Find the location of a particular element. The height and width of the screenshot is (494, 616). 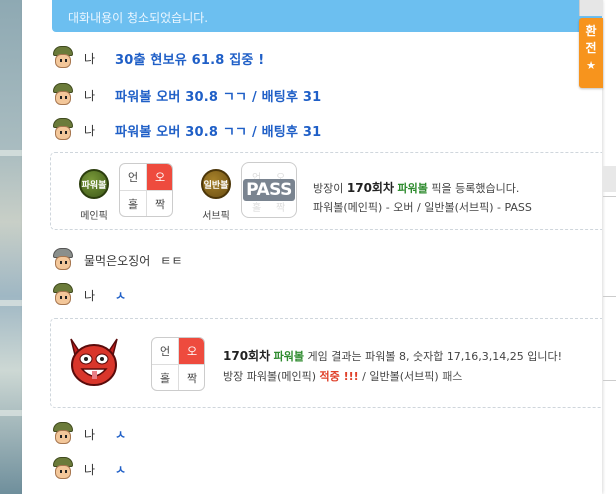

chat-row: 물먹은오징어 ㅌㅌ is located at coordinates (116, 260).